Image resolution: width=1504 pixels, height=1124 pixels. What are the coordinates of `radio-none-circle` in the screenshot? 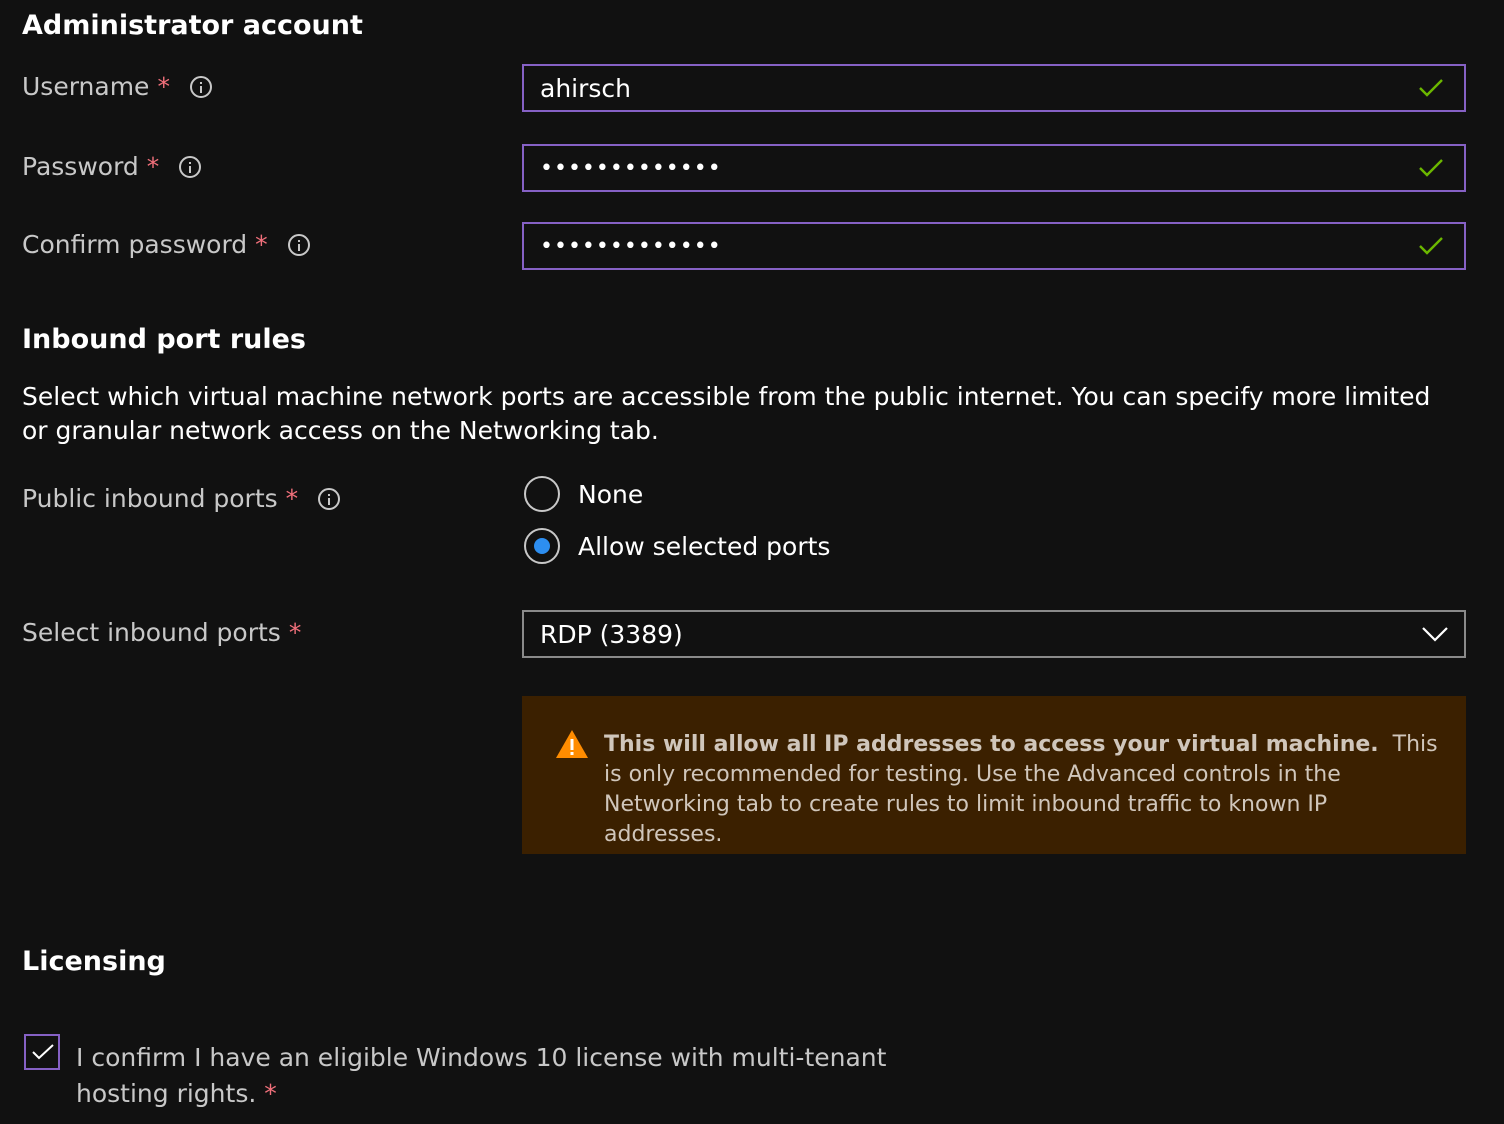 It's located at (542, 494).